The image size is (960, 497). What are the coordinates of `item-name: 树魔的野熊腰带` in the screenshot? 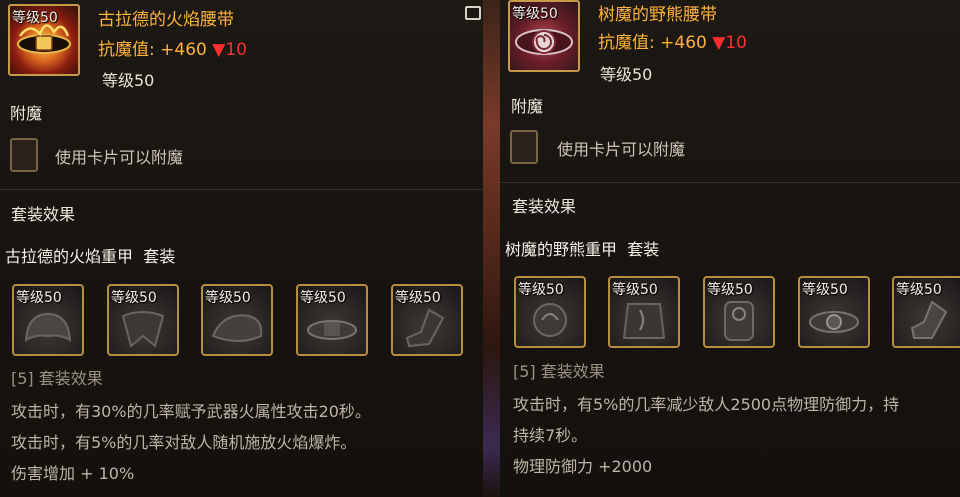 It's located at (657, 15).